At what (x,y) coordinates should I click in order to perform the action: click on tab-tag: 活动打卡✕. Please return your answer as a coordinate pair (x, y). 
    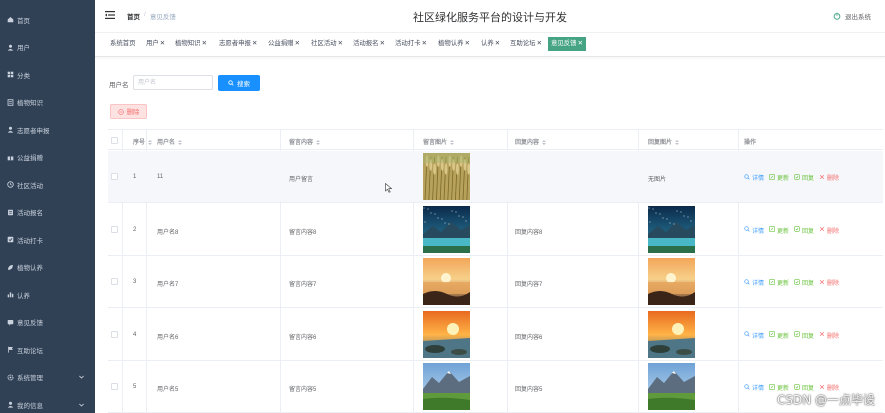
    Looking at the image, I should click on (411, 44).